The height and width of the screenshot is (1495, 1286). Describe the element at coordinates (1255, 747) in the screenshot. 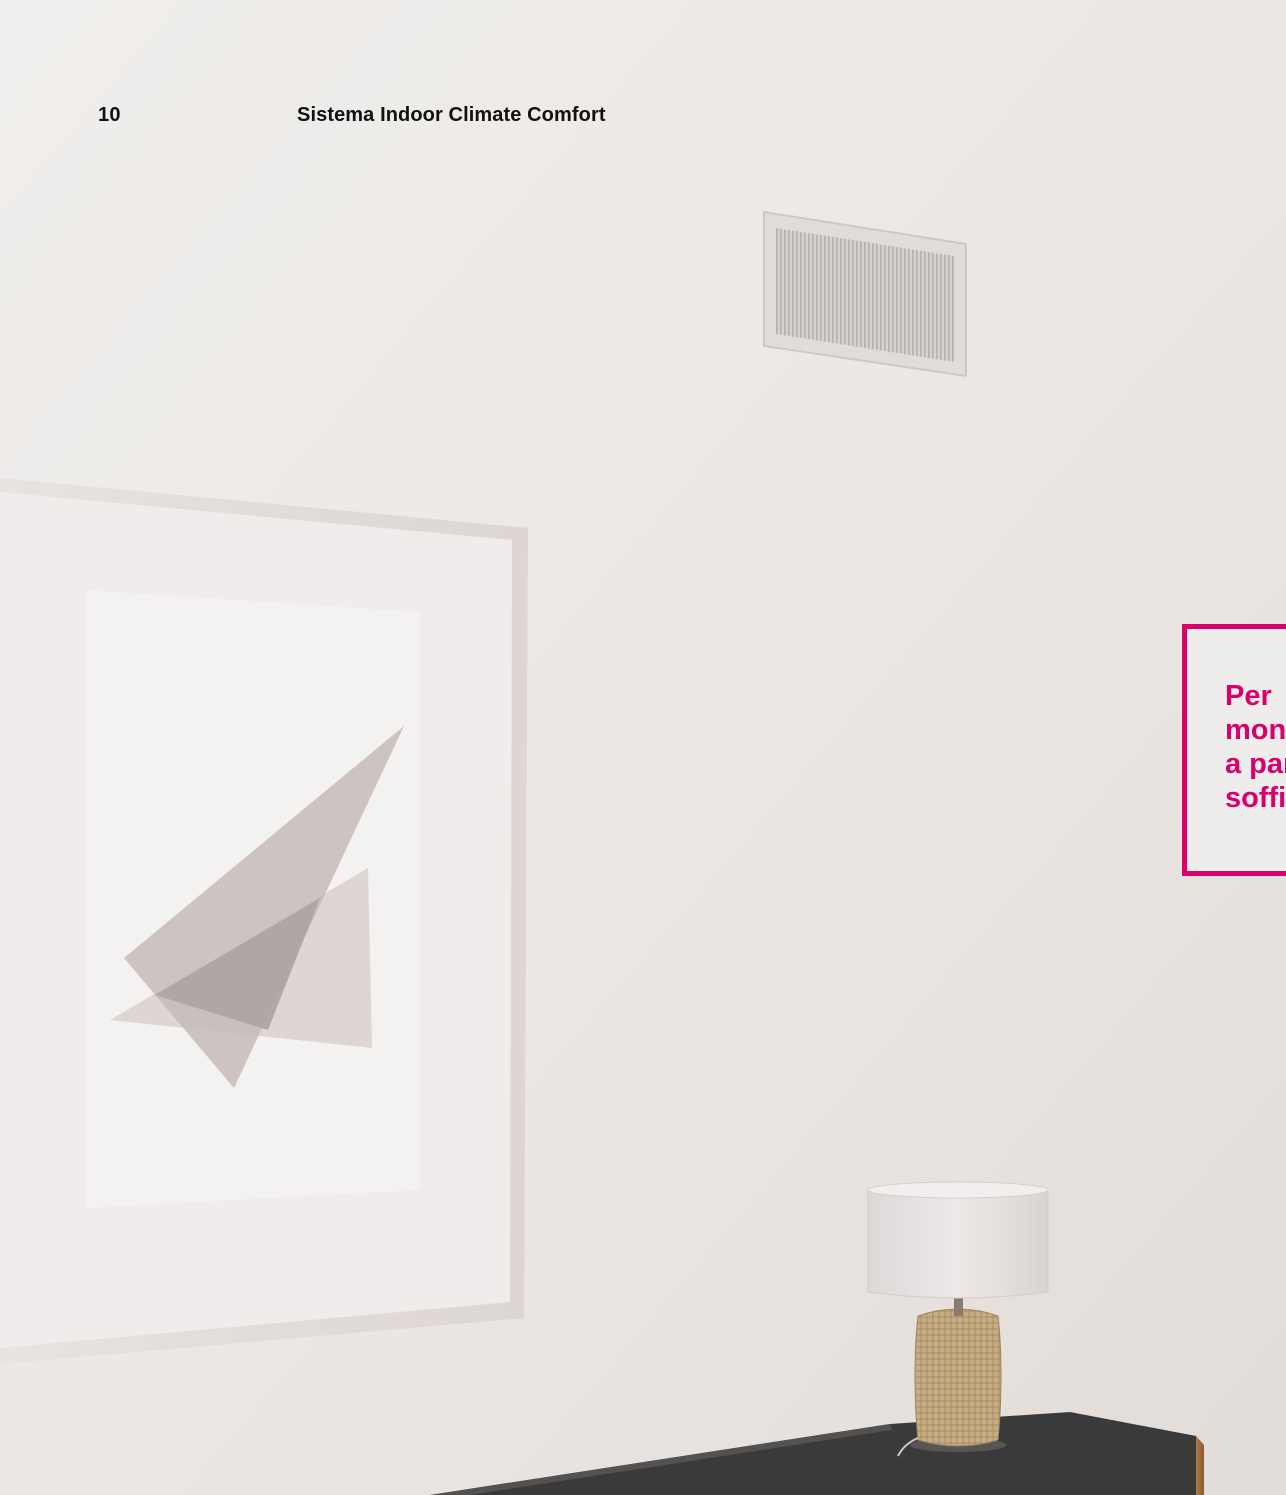

I see `callout-text: Per mon a par soffi` at that location.